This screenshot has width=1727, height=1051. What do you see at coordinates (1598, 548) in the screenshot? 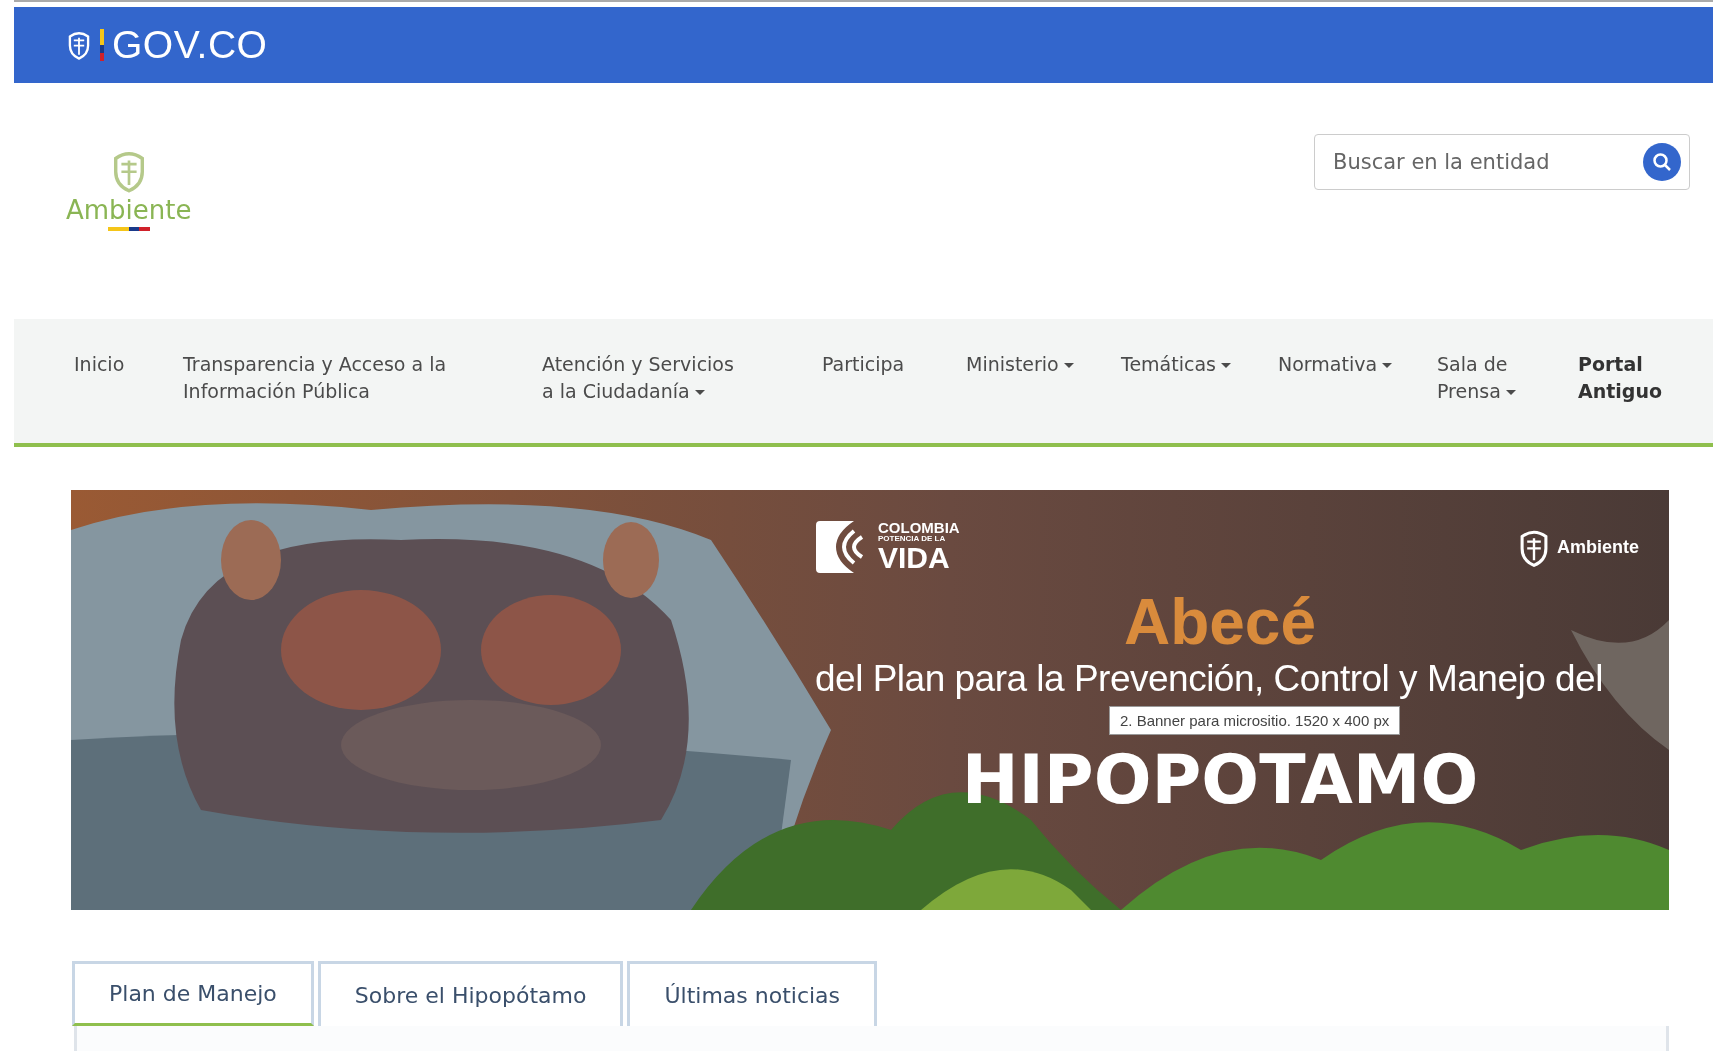
I see `ministry-text: Ambiente` at bounding box center [1598, 548].